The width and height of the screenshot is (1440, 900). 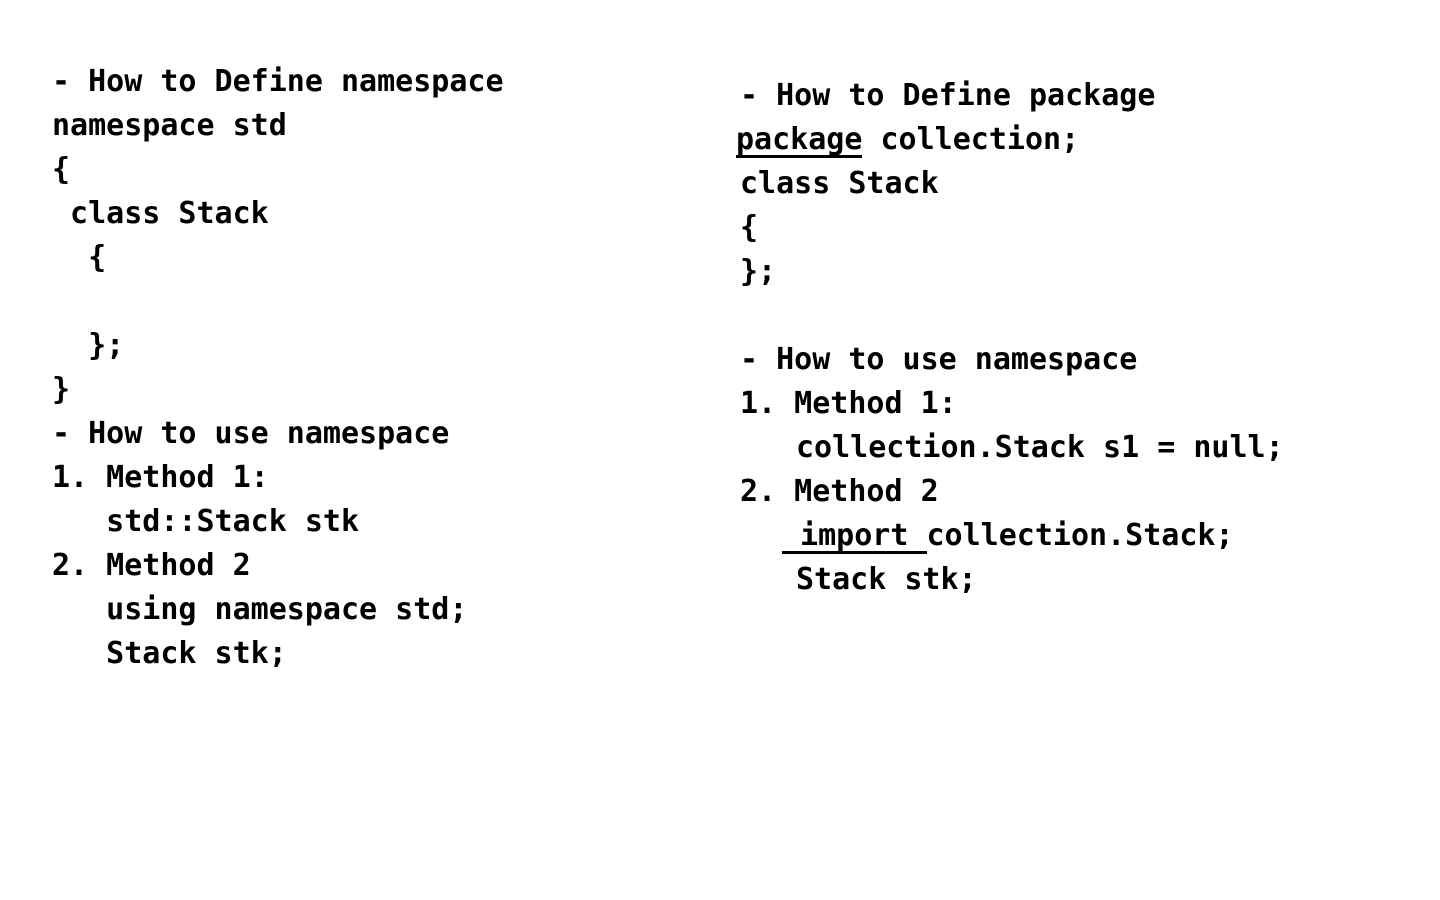 I want to click on code-line: collection.Stack s1 = null;, so click(x=1040, y=447).